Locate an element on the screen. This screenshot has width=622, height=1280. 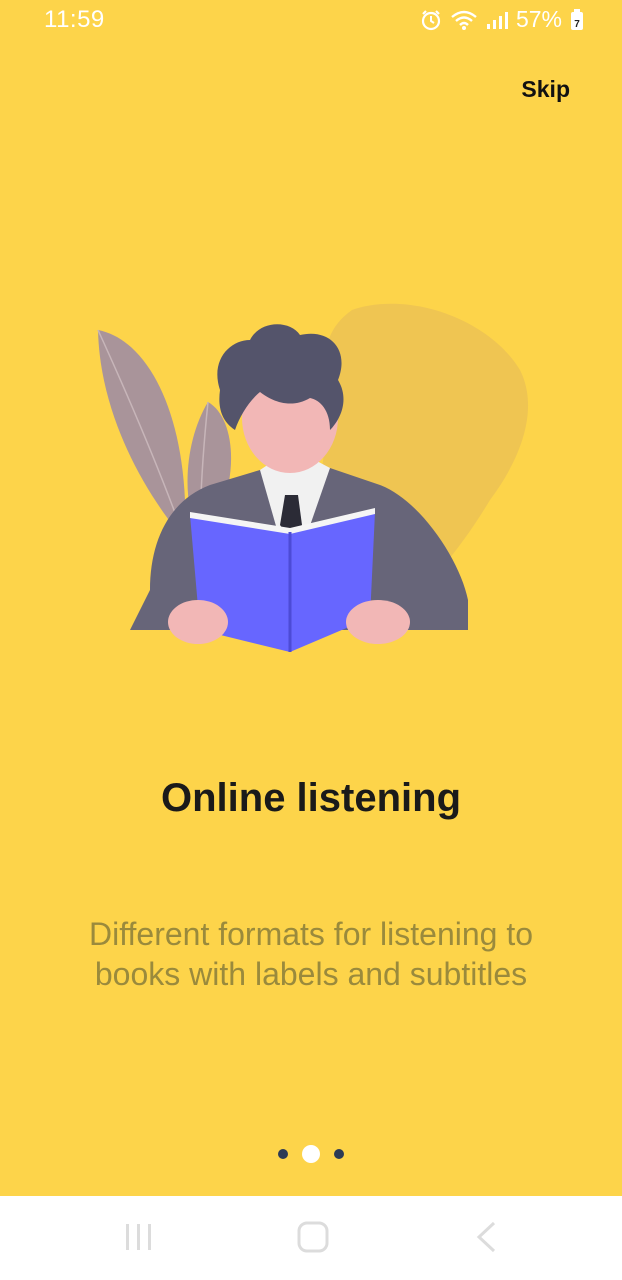
right-hand is located at coordinates (378, 622).